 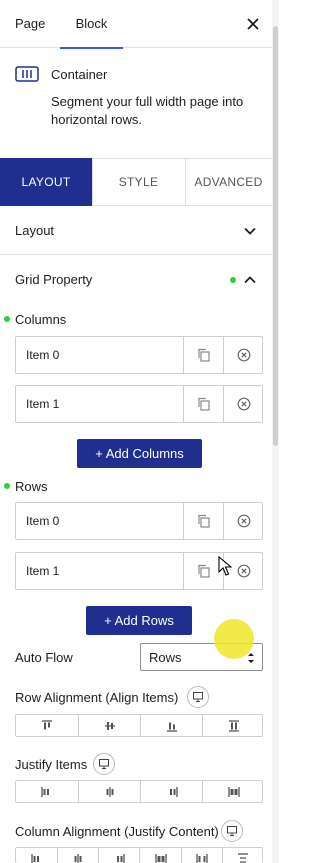 What do you see at coordinates (121, 858) in the screenshot?
I see `justify-content-end-icon` at bounding box center [121, 858].